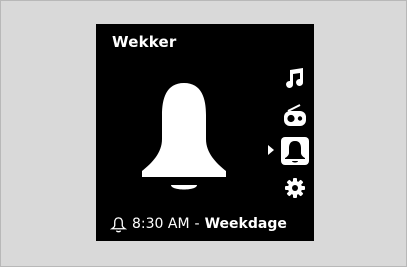 This screenshot has height=267, width=407. What do you see at coordinates (118, 224) in the screenshot?
I see `bell-outline-icon` at bounding box center [118, 224].